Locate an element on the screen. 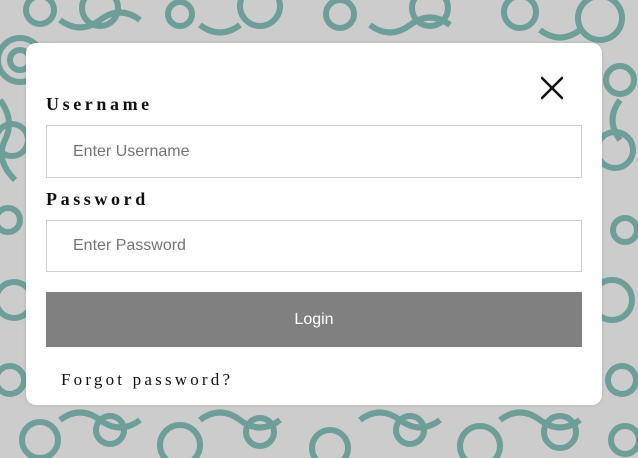 The height and width of the screenshot is (458, 638). username-input is located at coordinates (314, 151).